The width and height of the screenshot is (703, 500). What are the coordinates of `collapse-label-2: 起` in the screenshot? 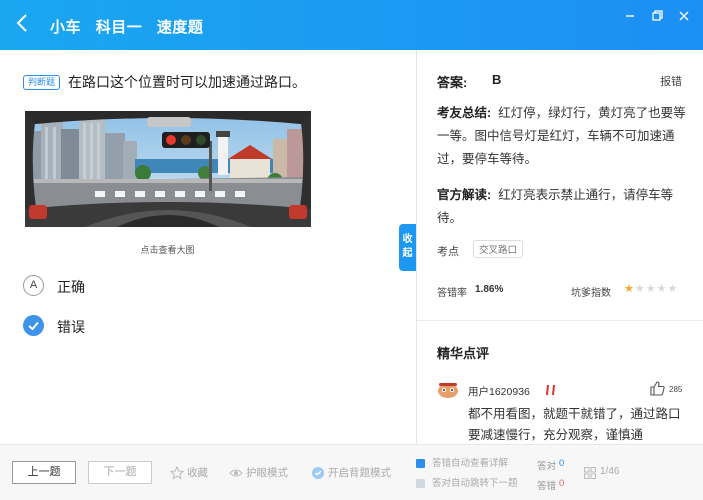 It's located at (407, 253).